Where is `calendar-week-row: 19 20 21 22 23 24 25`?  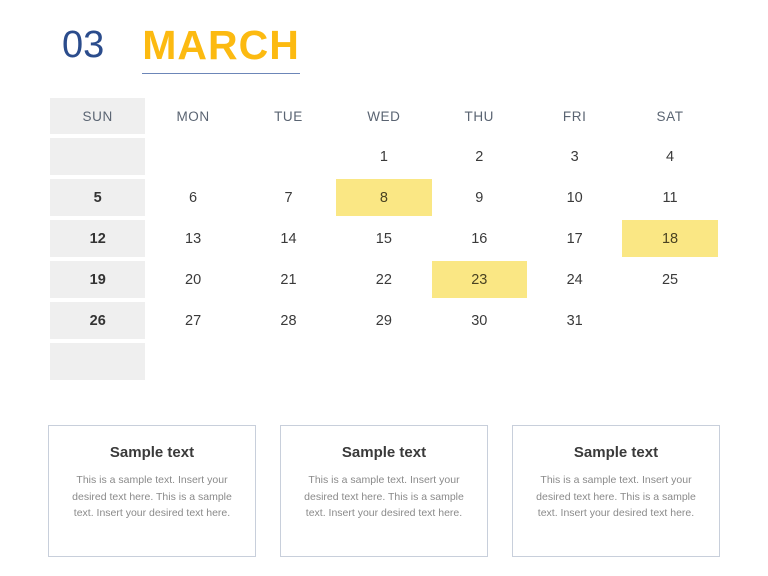
calendar-week-row: 19 20 21 22 23 24 25 is located at coordinates (384, 279).